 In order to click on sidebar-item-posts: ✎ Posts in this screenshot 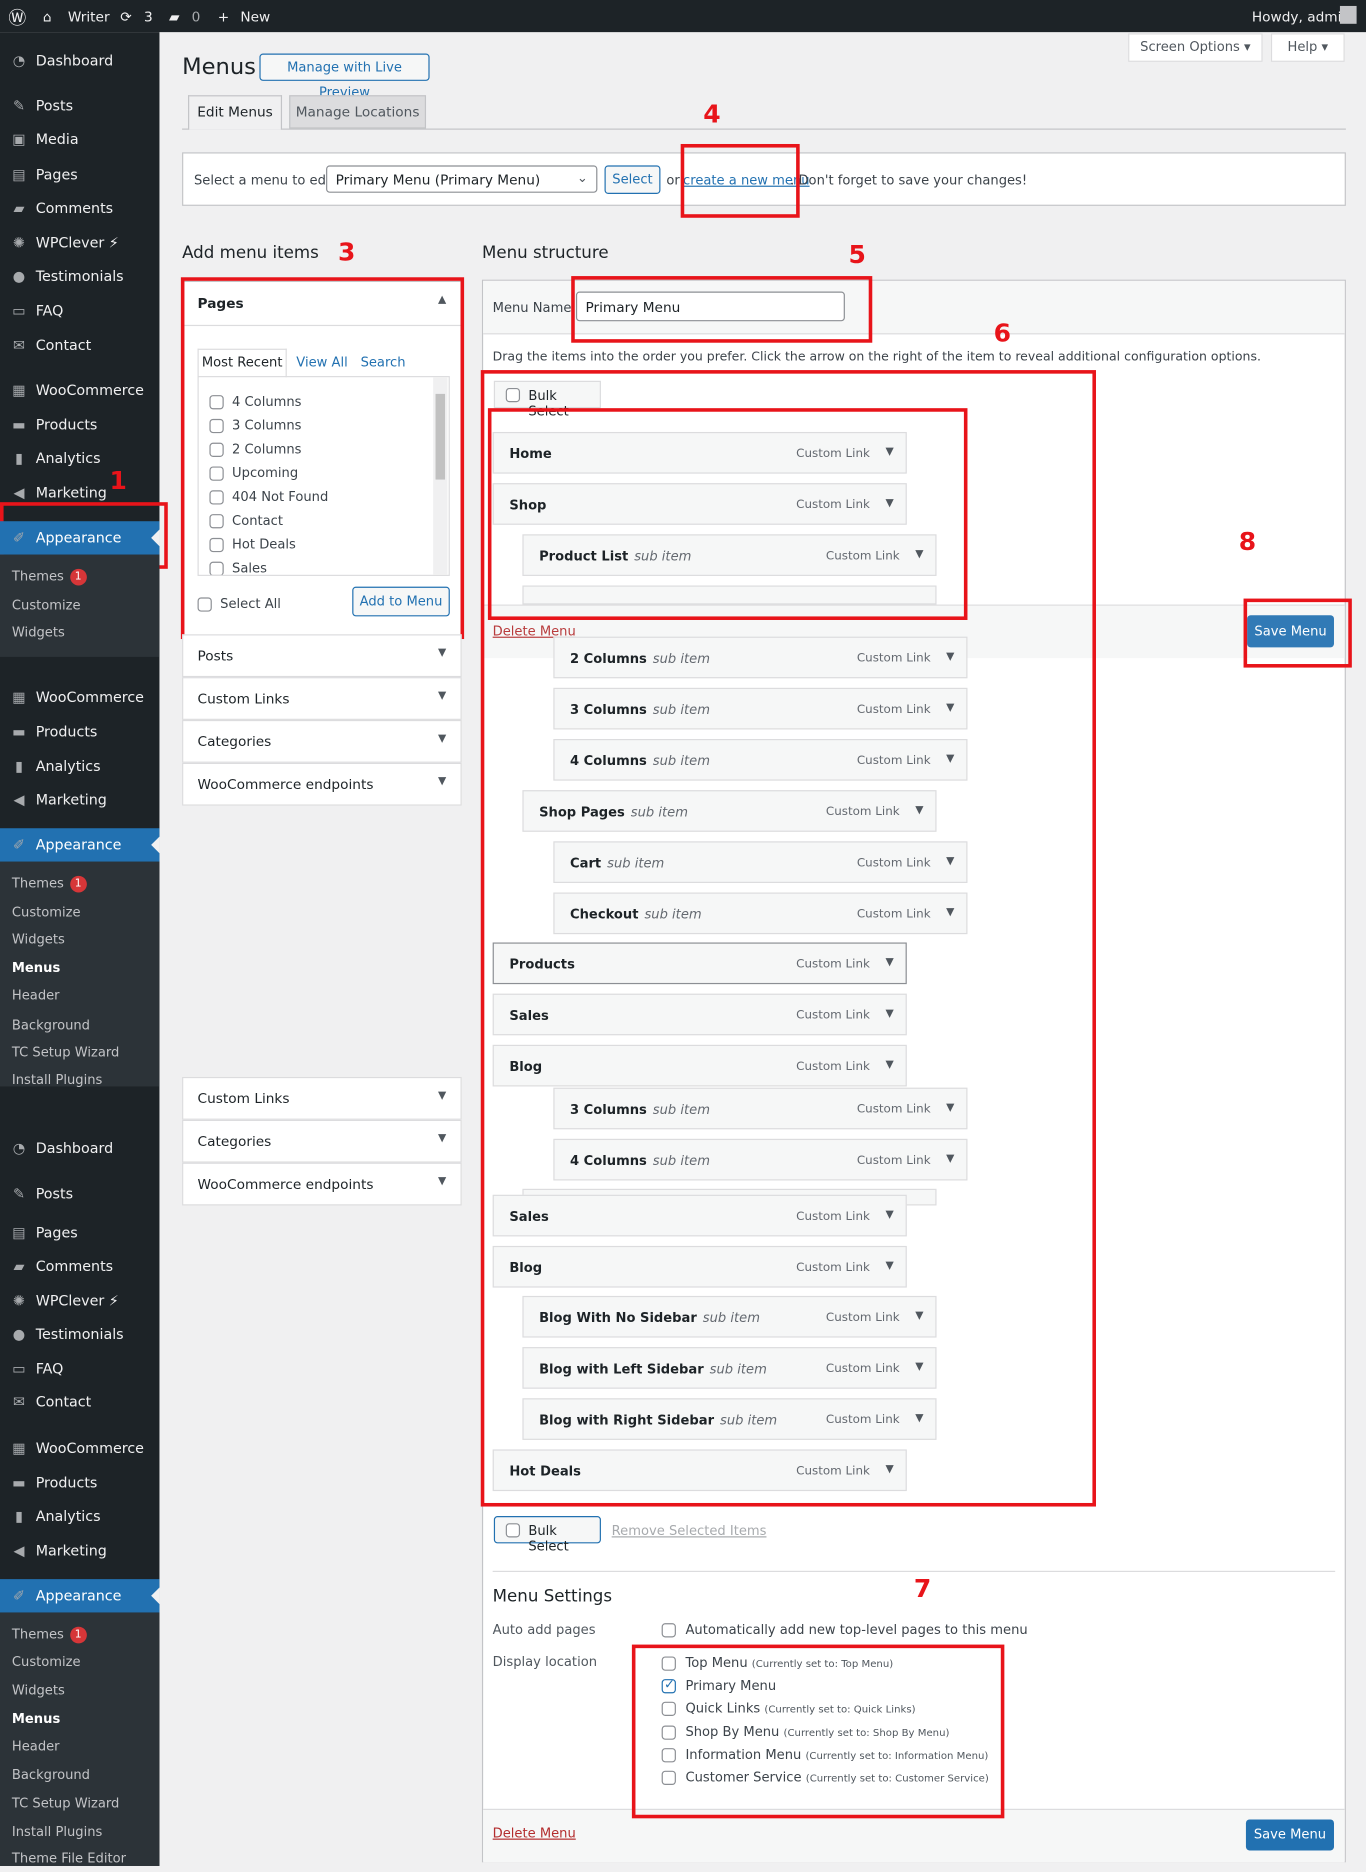, I will do `click(79, 1193)`.